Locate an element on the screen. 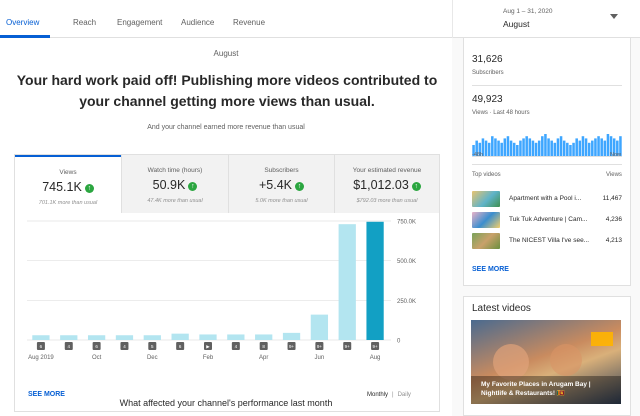  video-views: 4,236 is located at coordinates (613, 219).